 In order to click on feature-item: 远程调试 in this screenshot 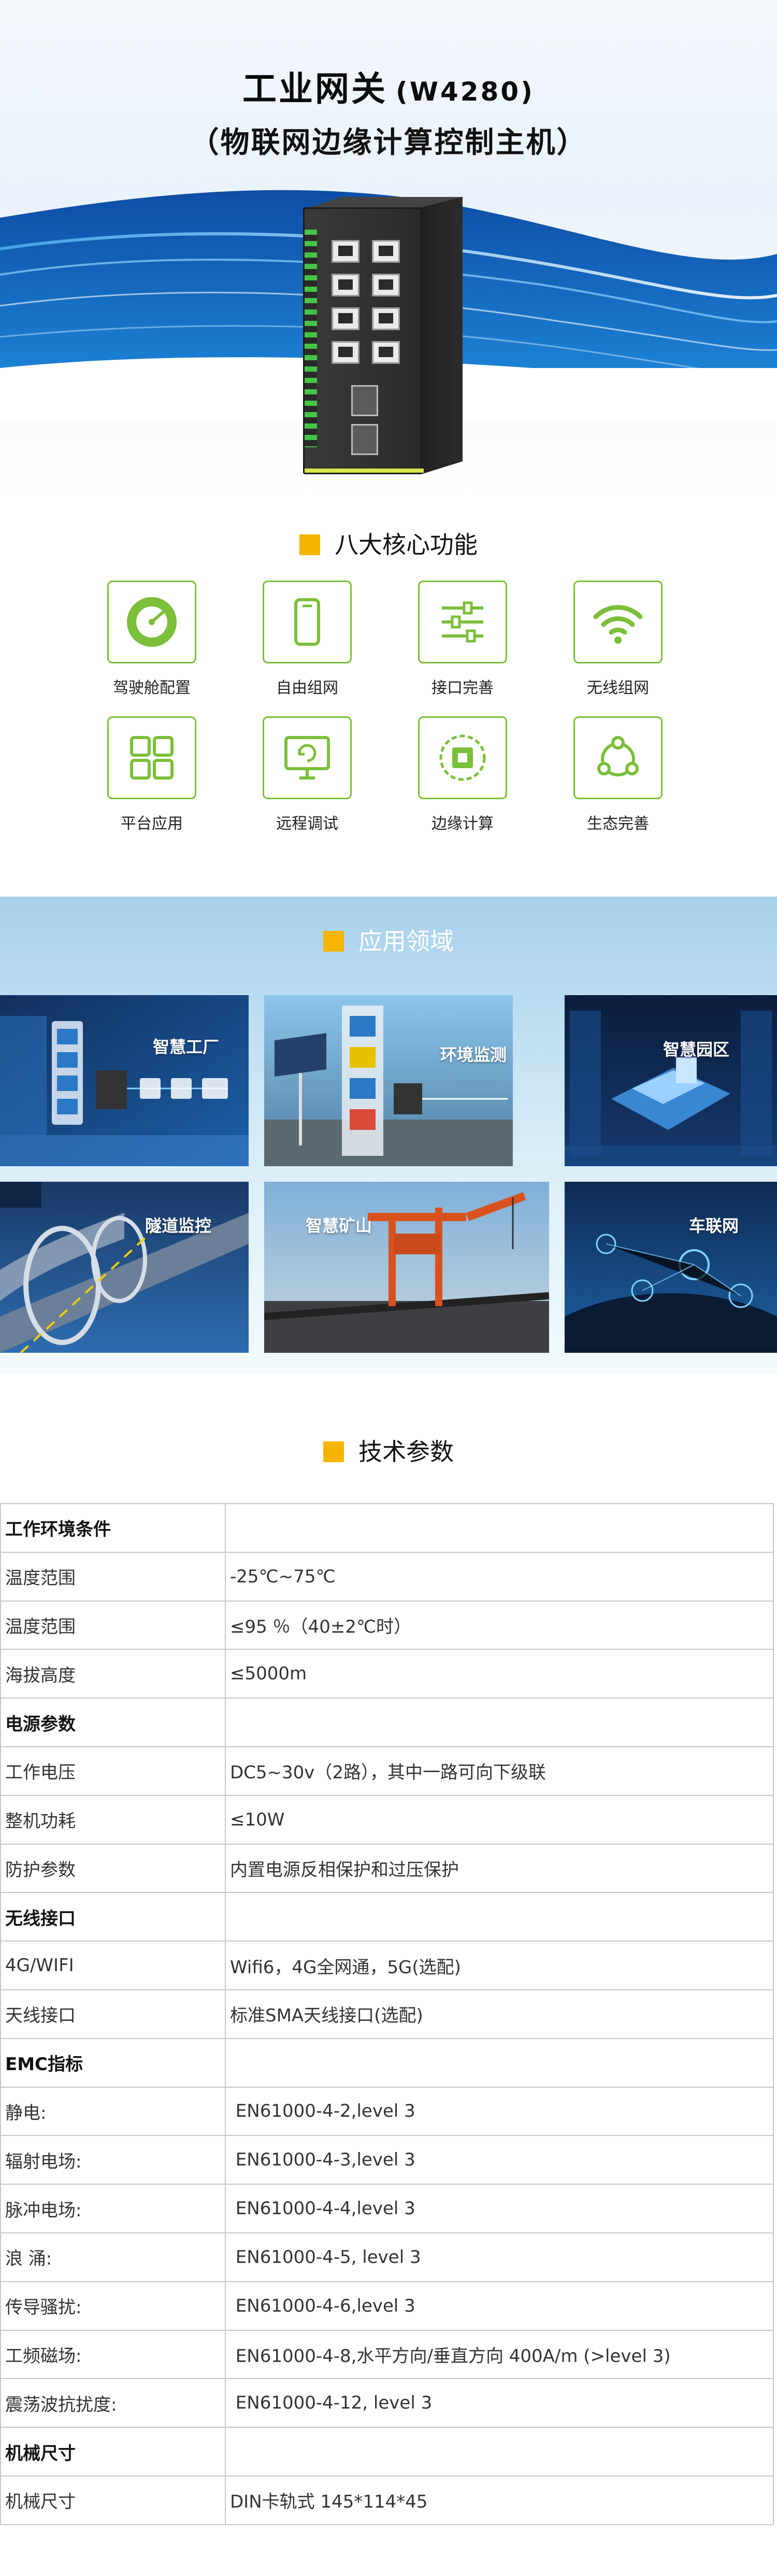, I will do `click(307, 774)`.